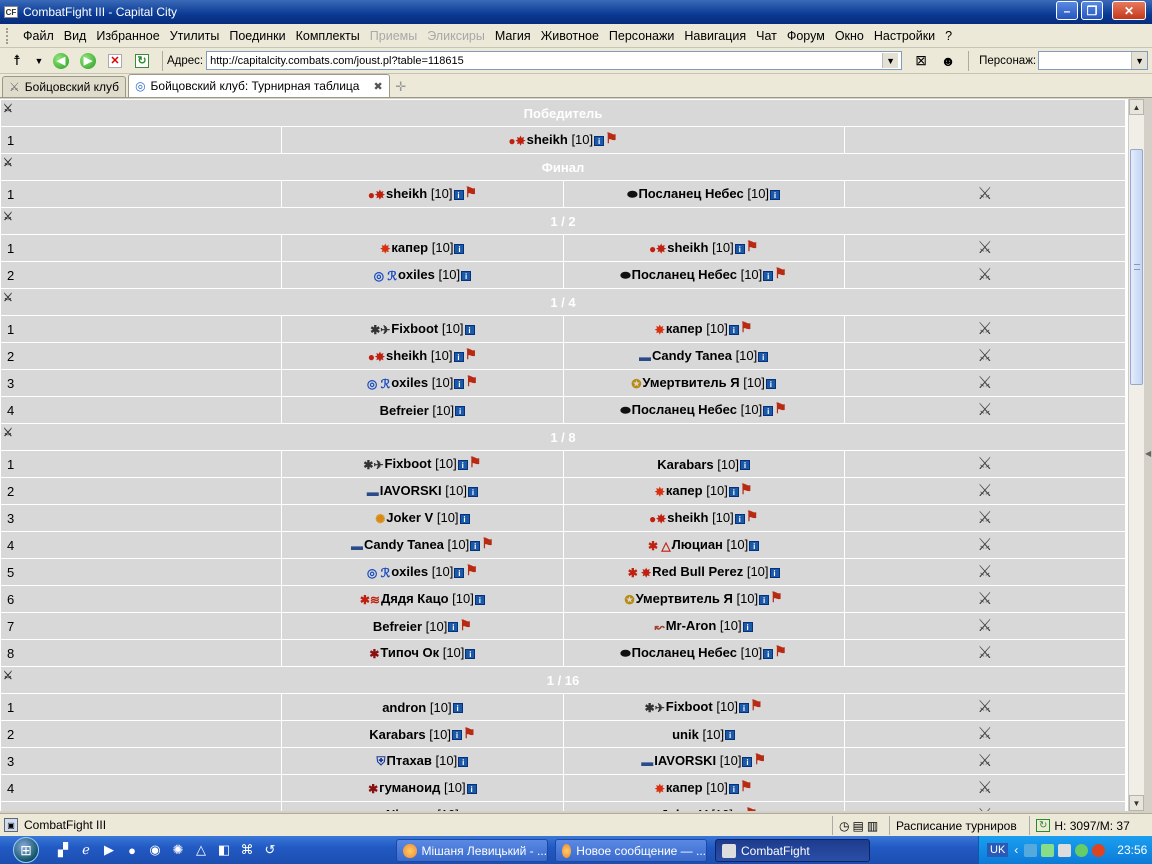 Image resolution: width=1152 pixels, height=864 pixels. I want to click on player-name: Типоч Ок, so click(409, 652).